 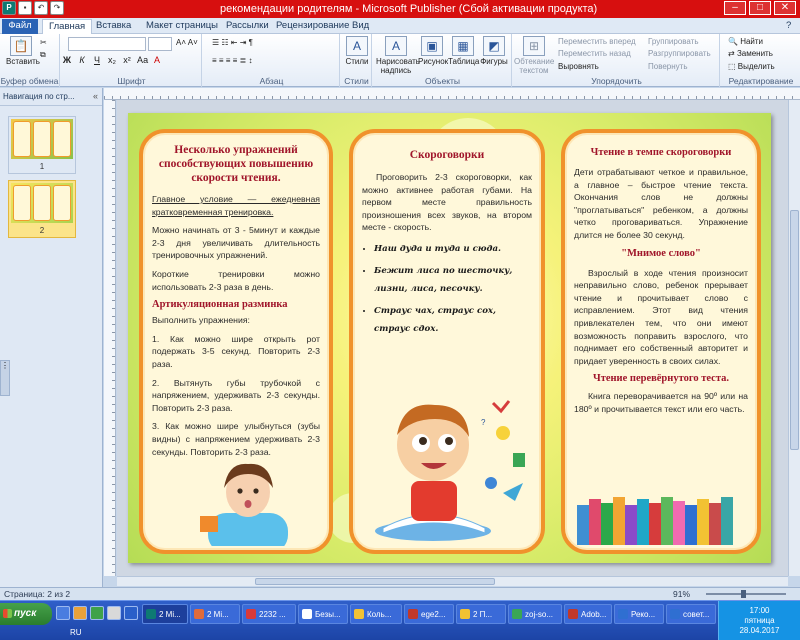 I want to click on styles-button: A Стили, so click(x=357, y=51).